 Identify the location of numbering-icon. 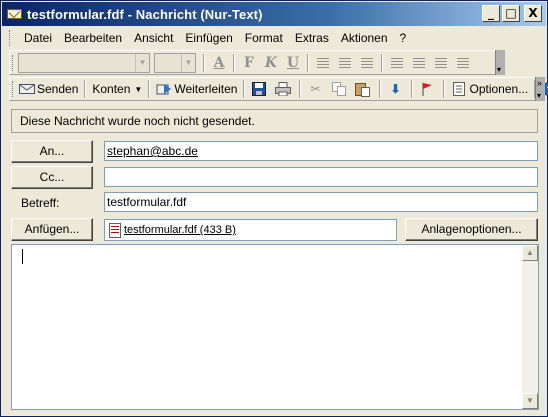
(419, 63).